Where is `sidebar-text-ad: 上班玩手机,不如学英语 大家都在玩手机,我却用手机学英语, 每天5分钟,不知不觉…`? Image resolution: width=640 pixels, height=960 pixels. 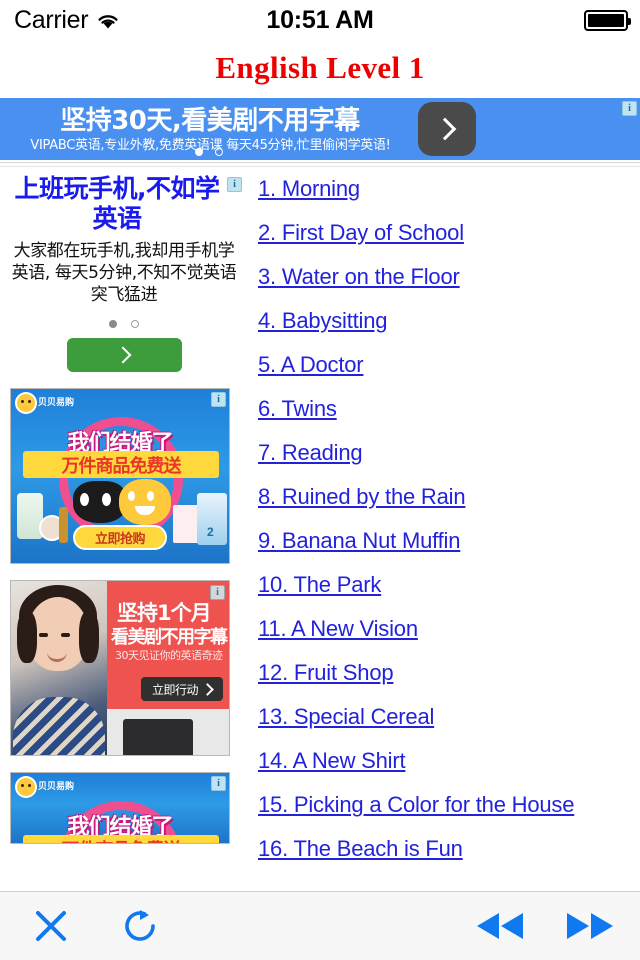
sidebar-text-ad: 上班玩手机,不如学英语 大家都在玩手机,我却用手机学英语, 每天5分钟,不知不觉… is located at coordinates (125, 273).